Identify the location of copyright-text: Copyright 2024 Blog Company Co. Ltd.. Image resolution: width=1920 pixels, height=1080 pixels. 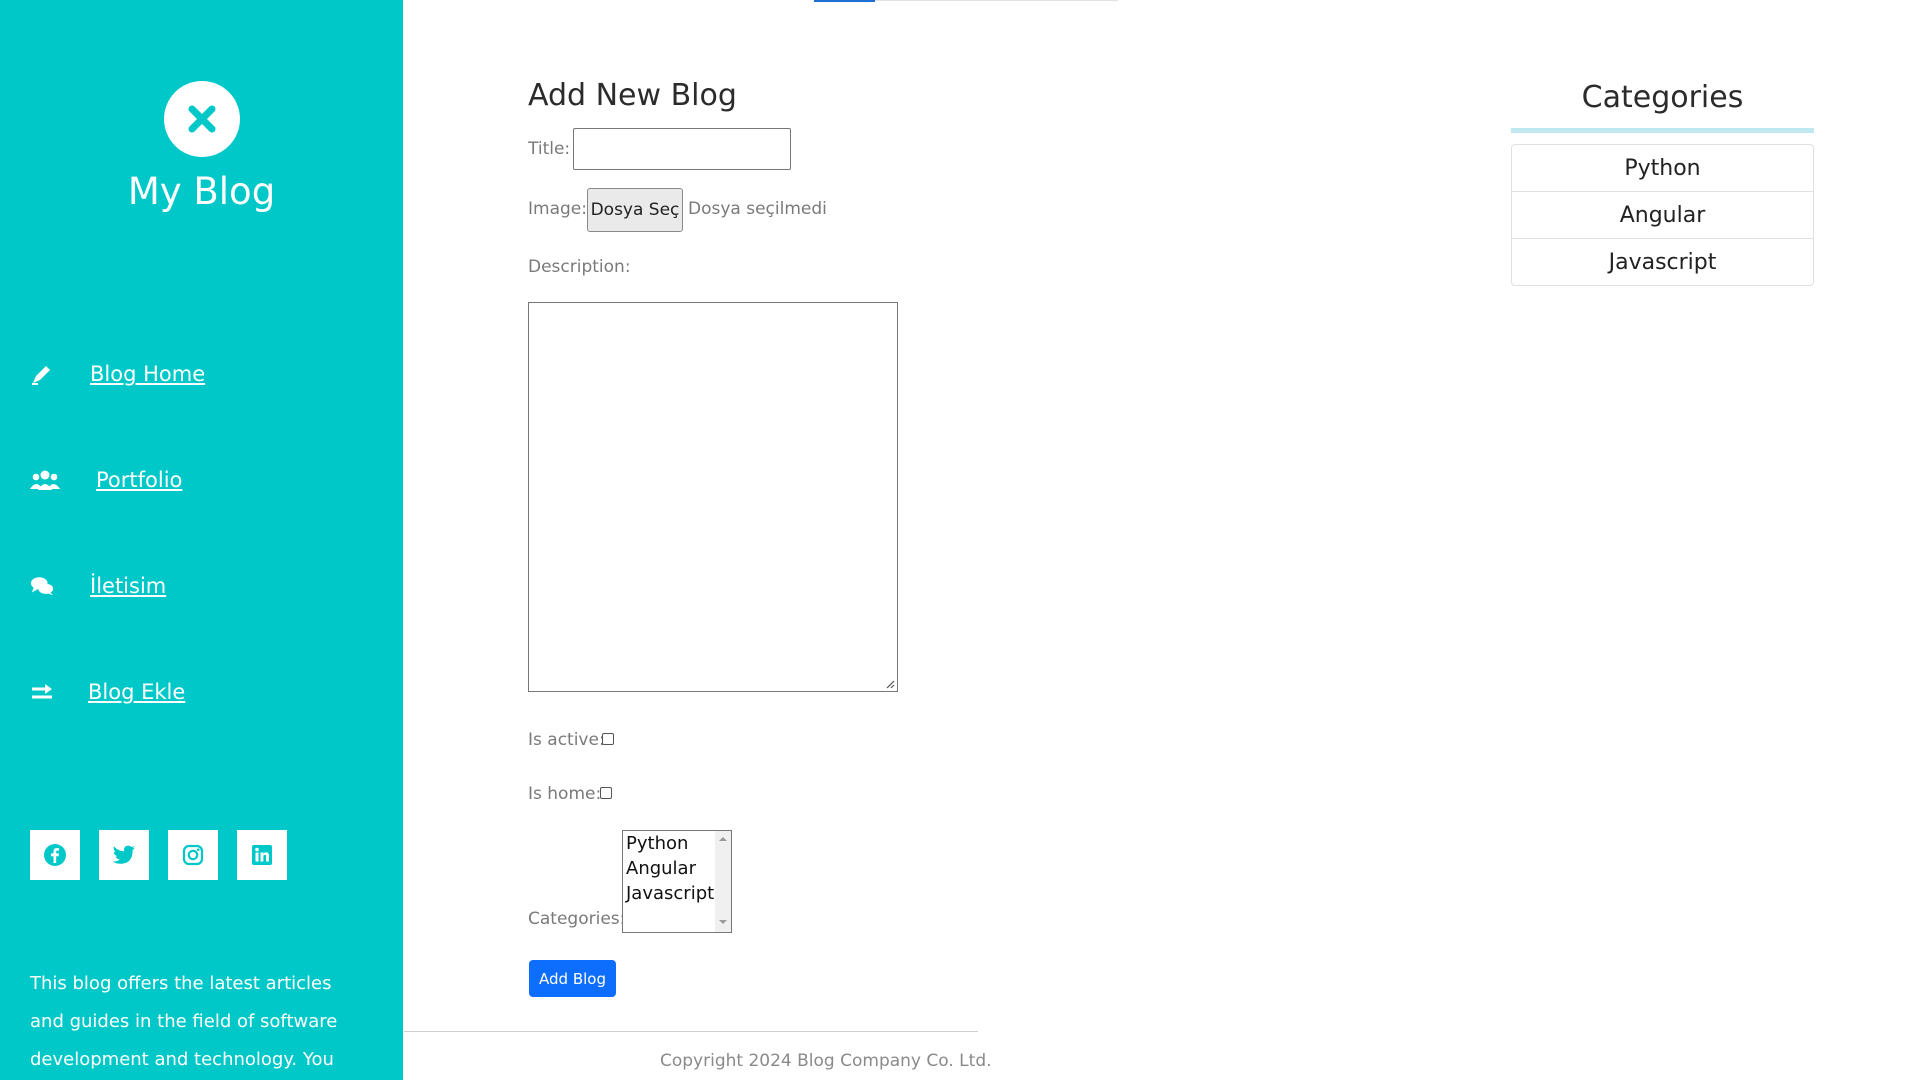
(826, 1061).